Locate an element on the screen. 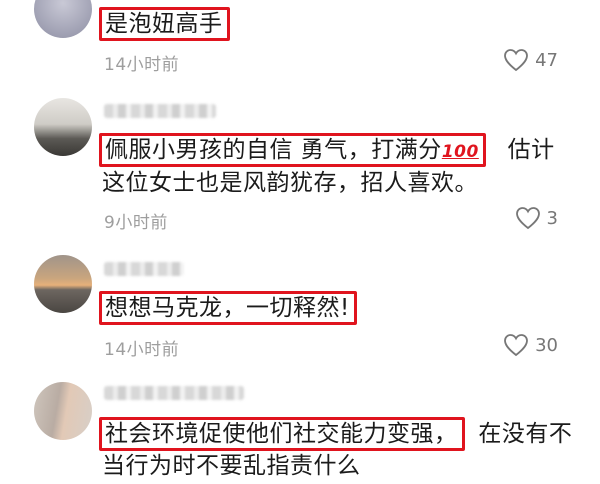 Image resolution: width=600 pixels, height=484 pixels. comment-text-highlight: 是泡妞高手 is located at coordinates (164, 24).